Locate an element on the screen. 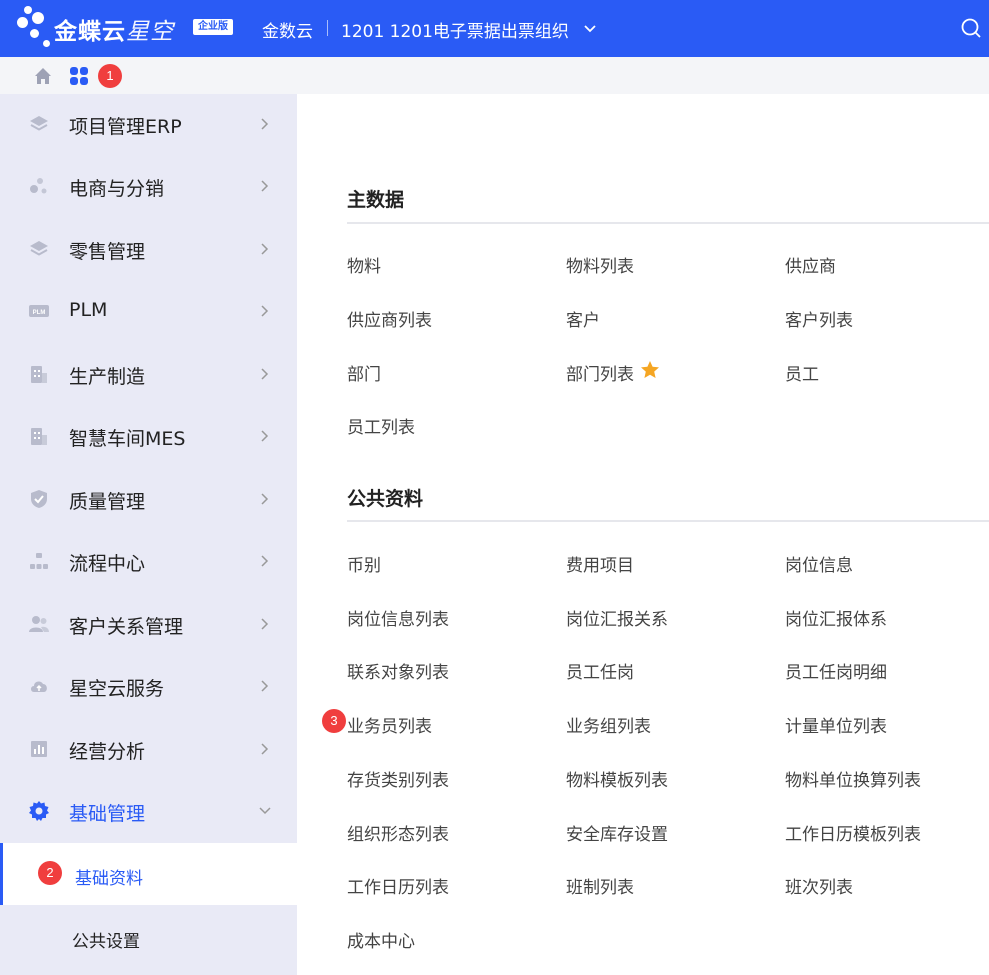  brand-bold: 金蝶云 is located at coordinates (90, 32).